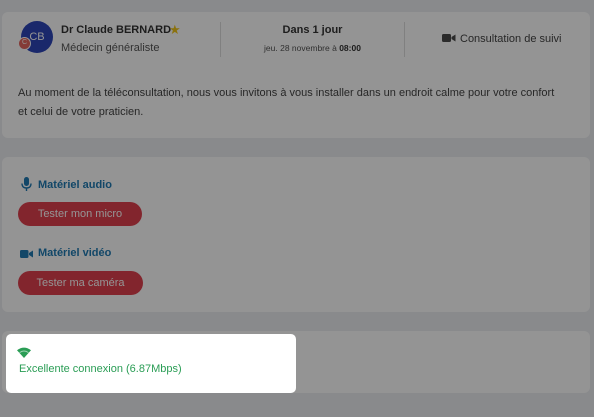 This screenshot has width=594, height=417. I want to click on connection-status-text: Excellente connexion (6.87Mbps), so click(100, 369).